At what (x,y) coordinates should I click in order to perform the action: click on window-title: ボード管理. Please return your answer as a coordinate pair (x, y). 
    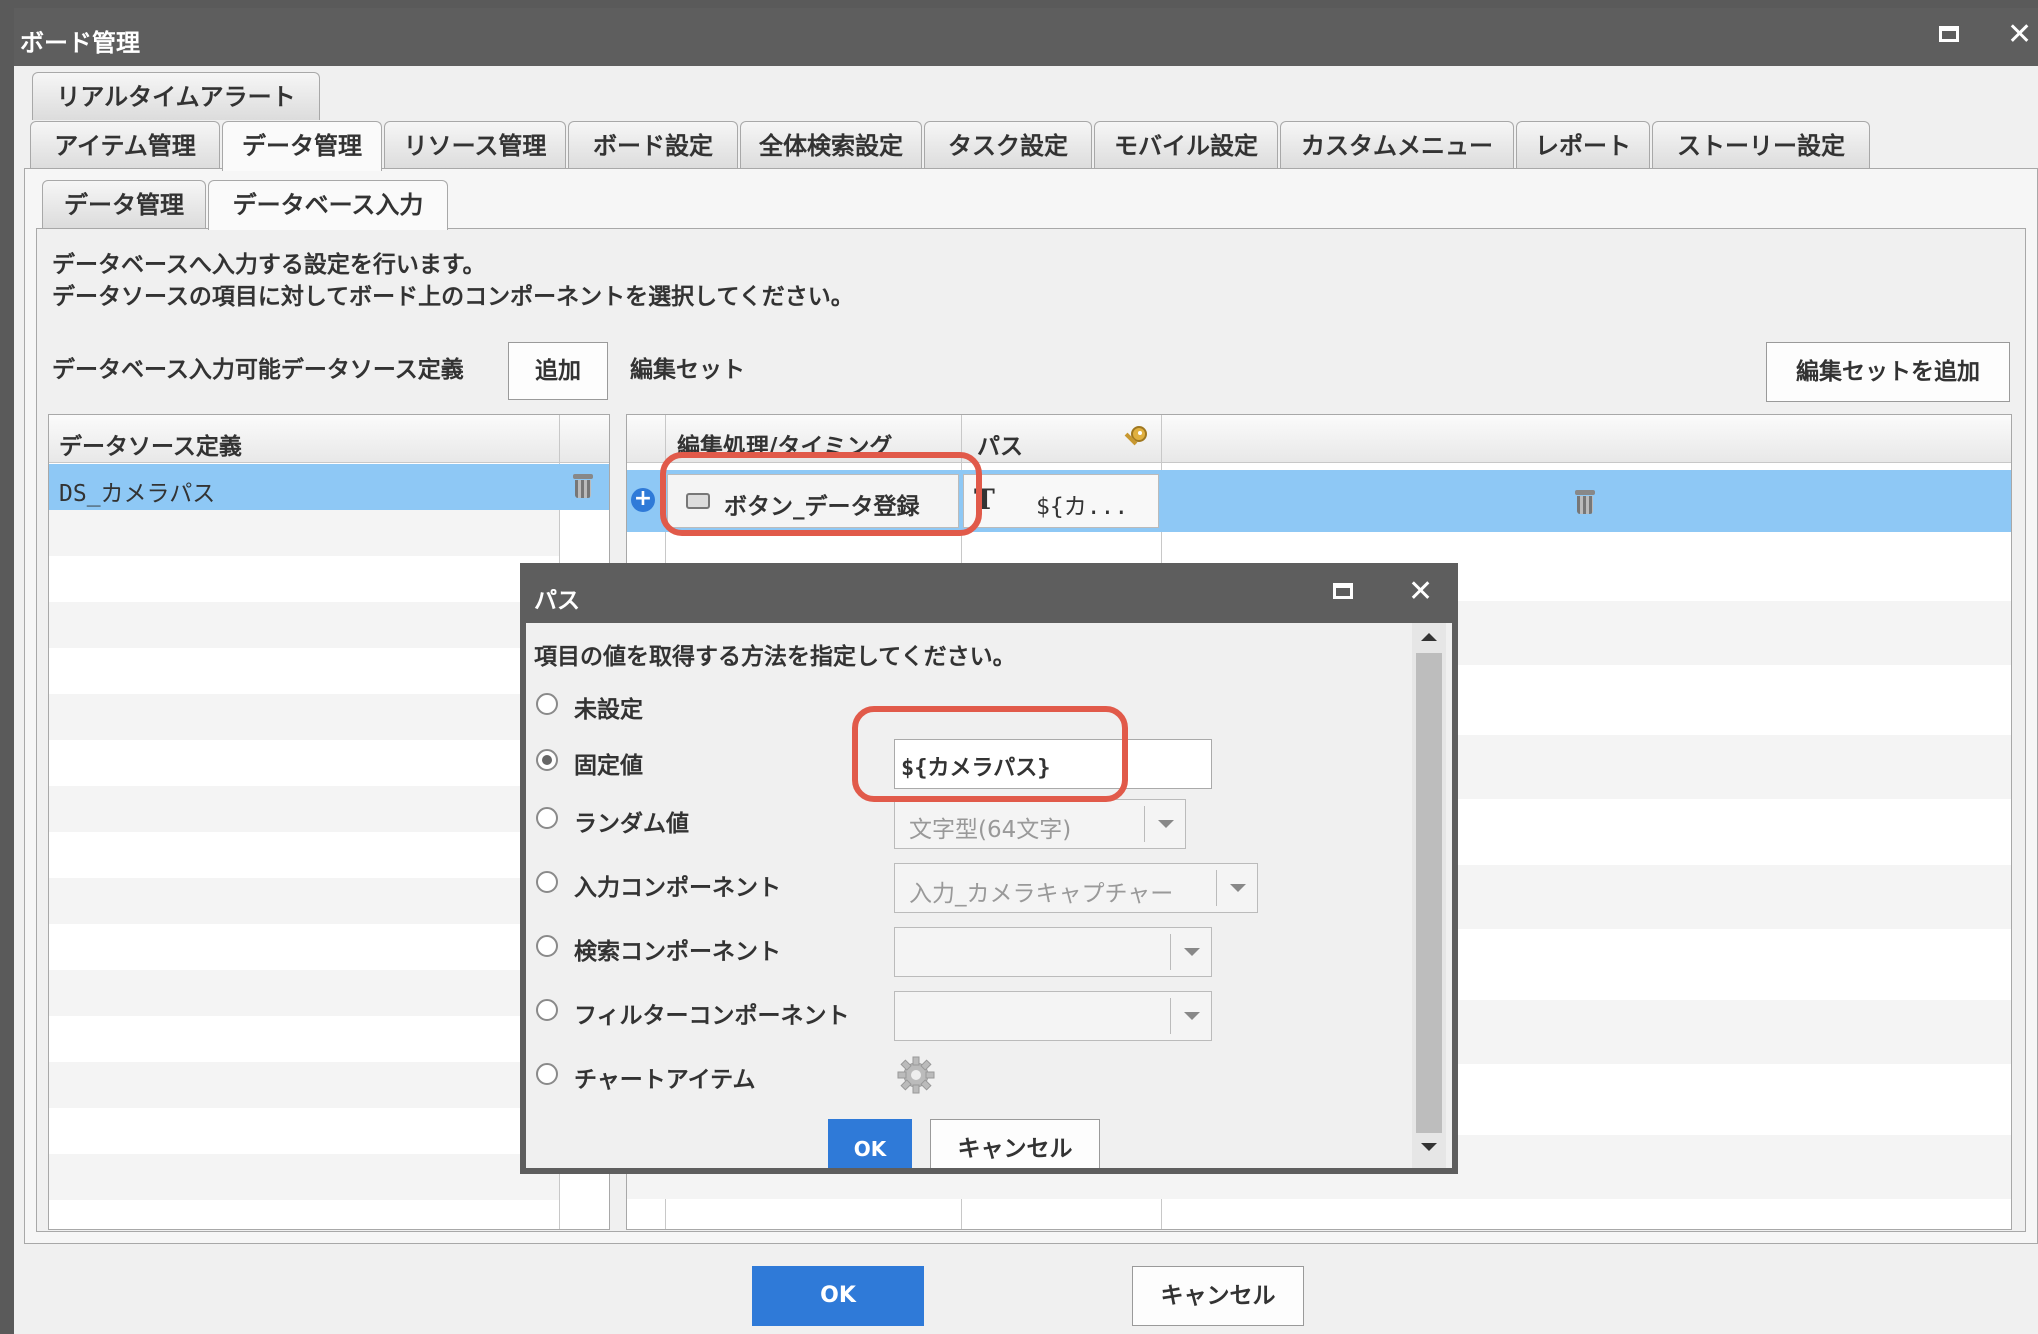
    Looking at the image, I should click on (80, 43).